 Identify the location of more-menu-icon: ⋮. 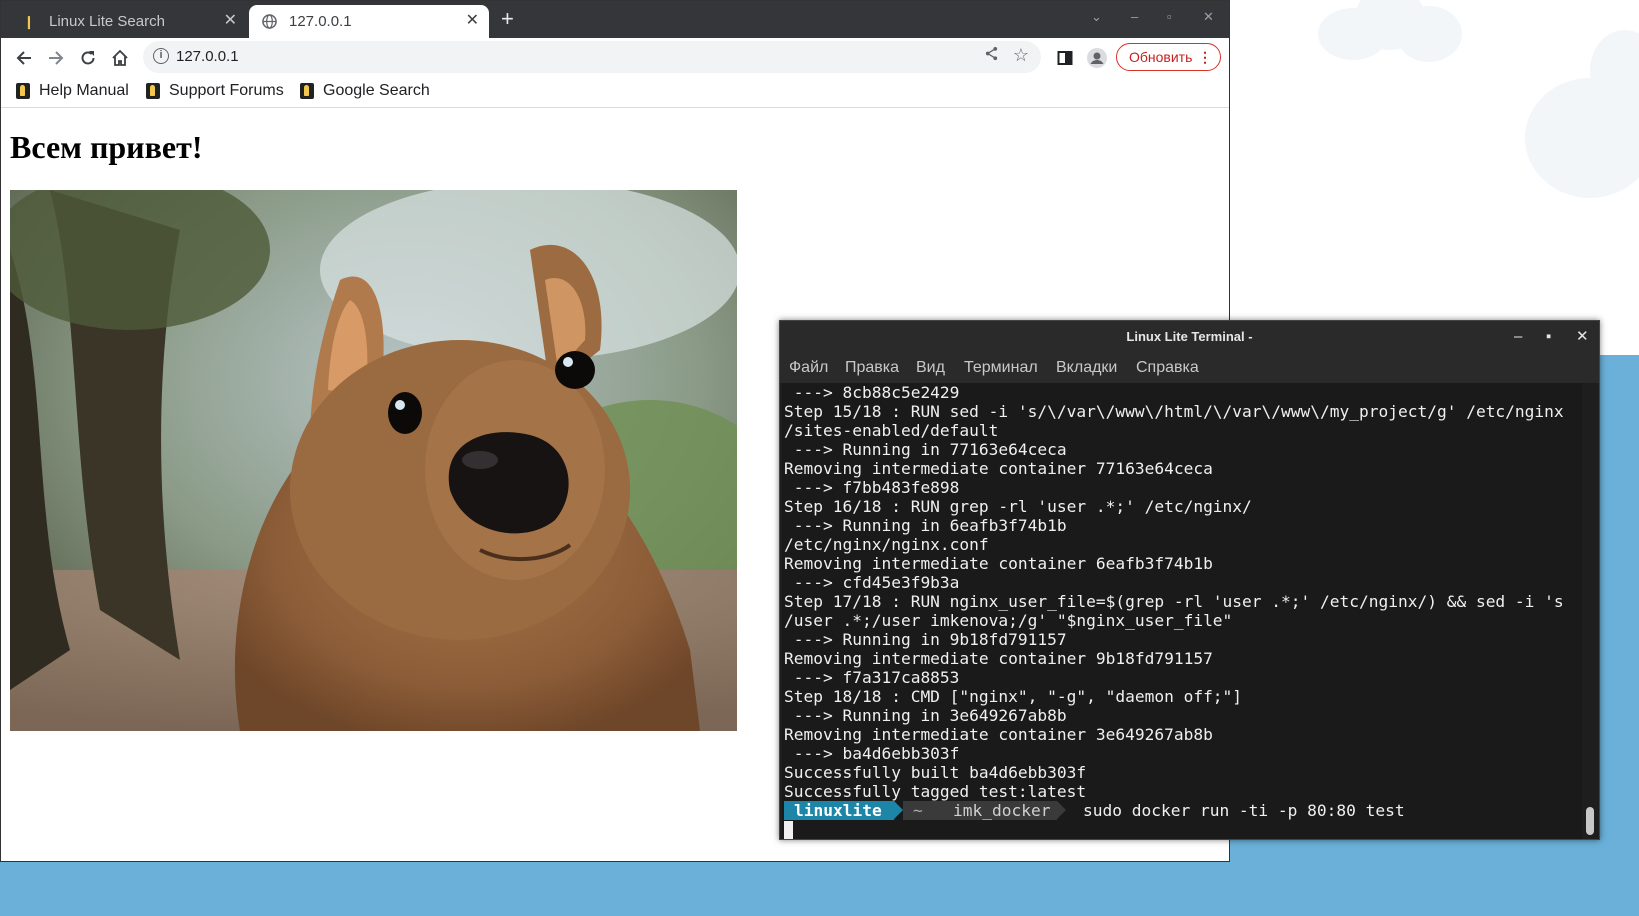
(1205, 57).